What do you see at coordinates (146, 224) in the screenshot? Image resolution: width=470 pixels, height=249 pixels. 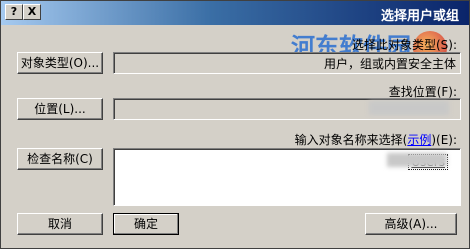 I see `ok-button: 确定` at bounding box center [146, 224].